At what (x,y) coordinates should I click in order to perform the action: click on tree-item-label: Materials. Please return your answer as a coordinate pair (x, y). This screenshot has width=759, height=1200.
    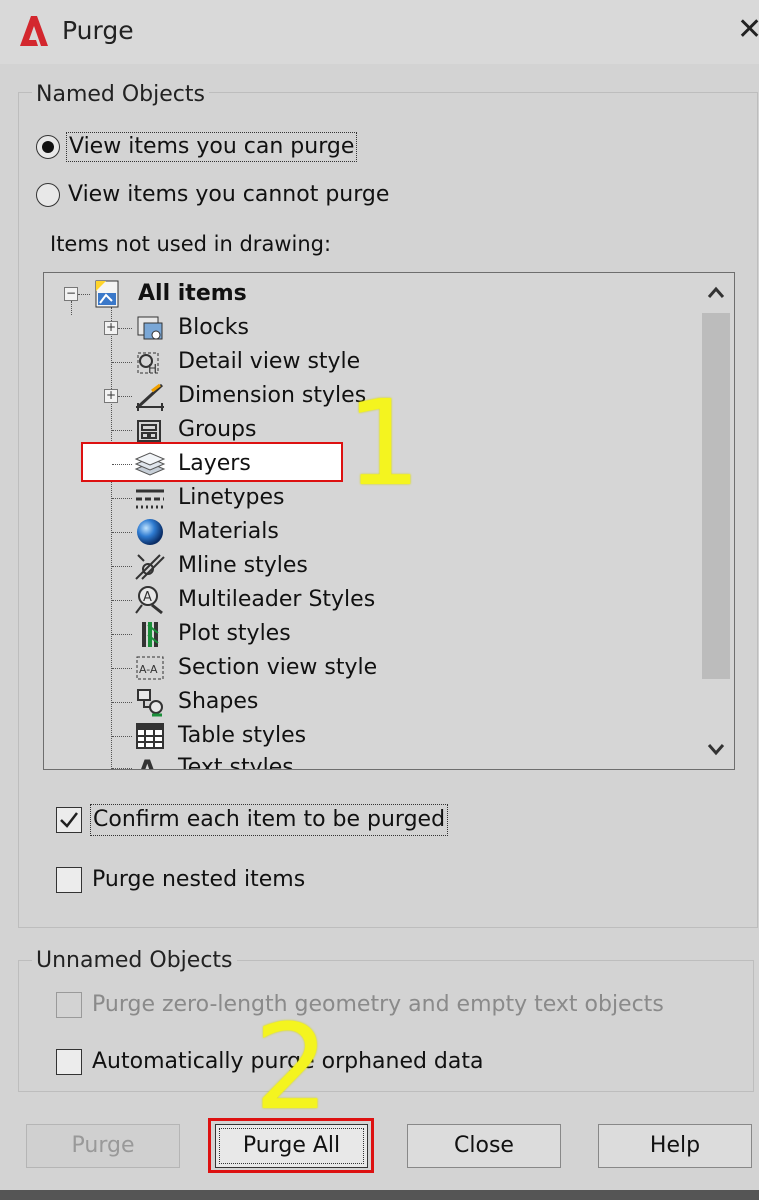
    Looking at the image, I should click on (228, 531).